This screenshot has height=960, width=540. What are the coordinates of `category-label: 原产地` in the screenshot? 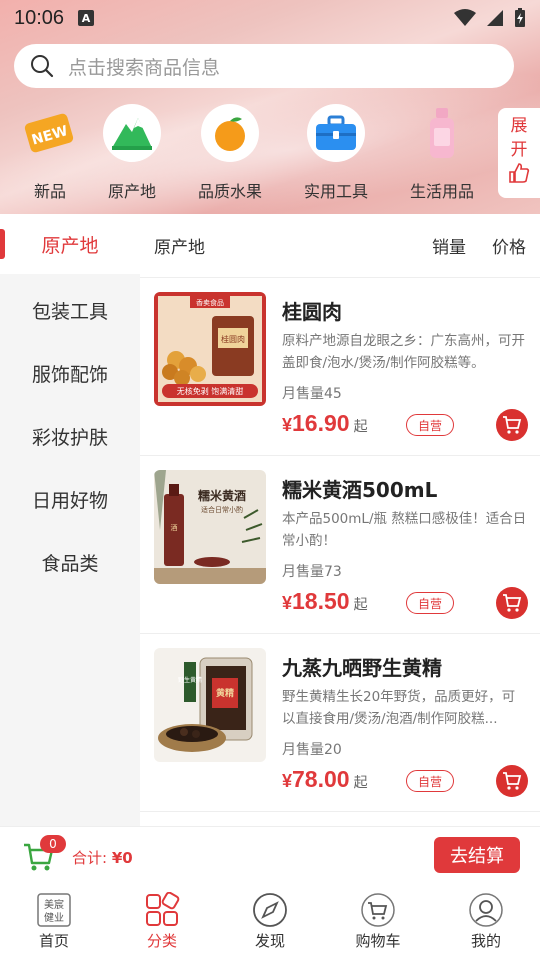 It's located at (131, 191).